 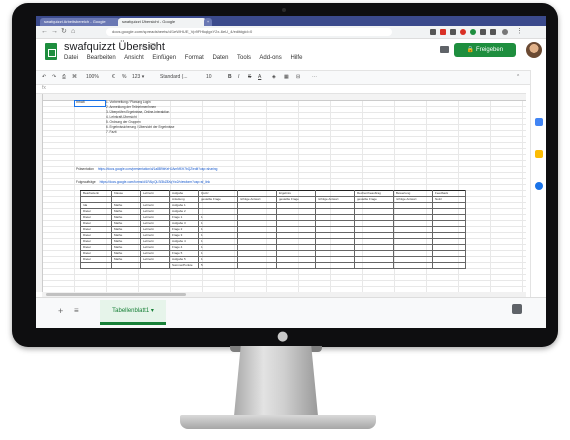 I want to click on italic-icon: I, so click(x=238, y=77).